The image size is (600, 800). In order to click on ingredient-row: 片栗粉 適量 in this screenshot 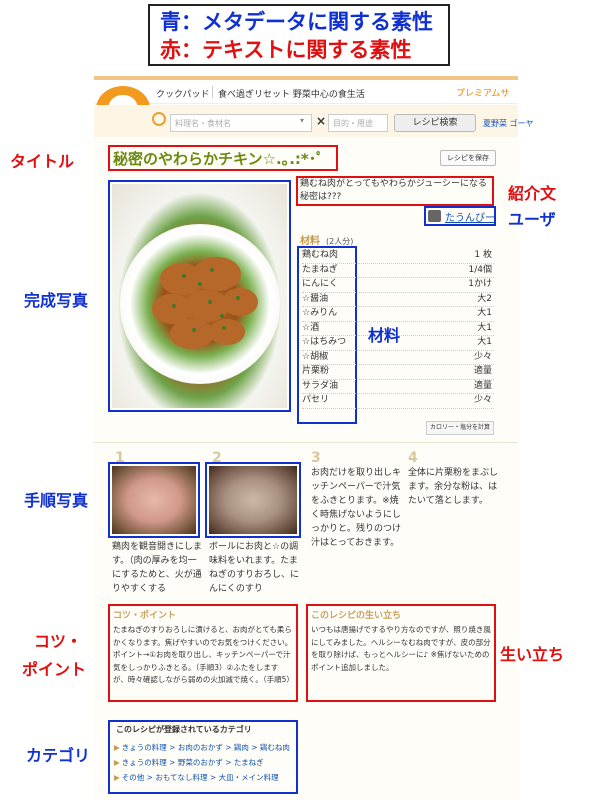, I will do `click(398, 372)`.